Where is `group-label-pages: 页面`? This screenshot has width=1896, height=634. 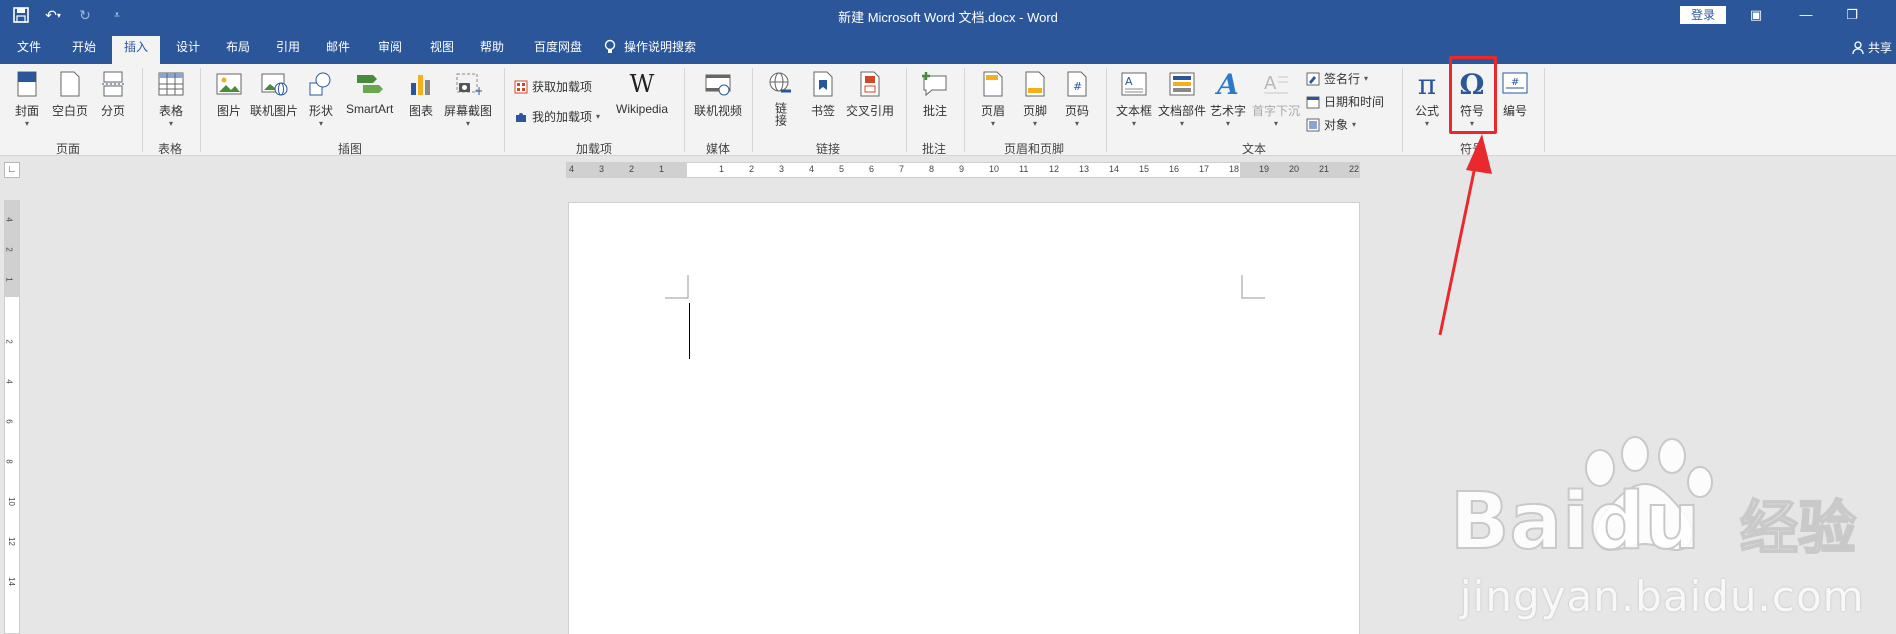 group-label-pages: 页面 is located at coordinates (68, 149).